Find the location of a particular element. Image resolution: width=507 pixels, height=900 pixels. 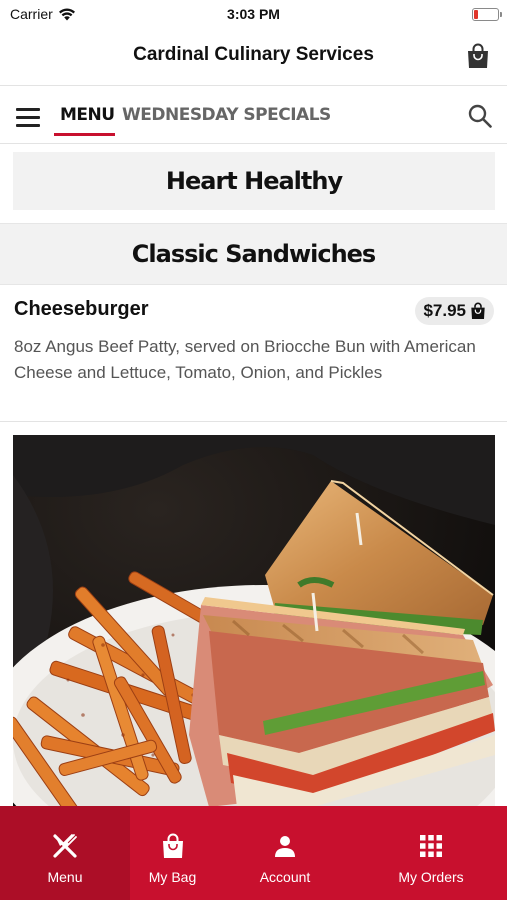

item-name: Cheeseburger is located at coordinates (81, 309).